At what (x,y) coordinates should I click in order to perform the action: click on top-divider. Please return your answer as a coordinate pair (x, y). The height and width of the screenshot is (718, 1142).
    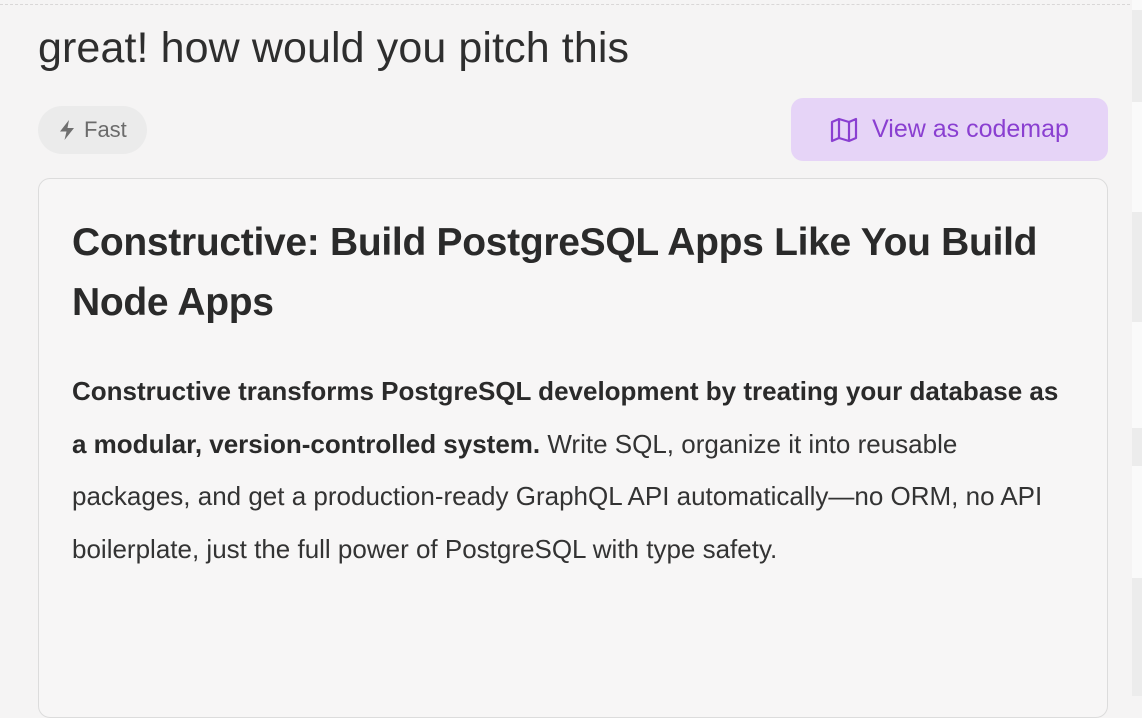
    Looking at the image, I should click on (565, 4).